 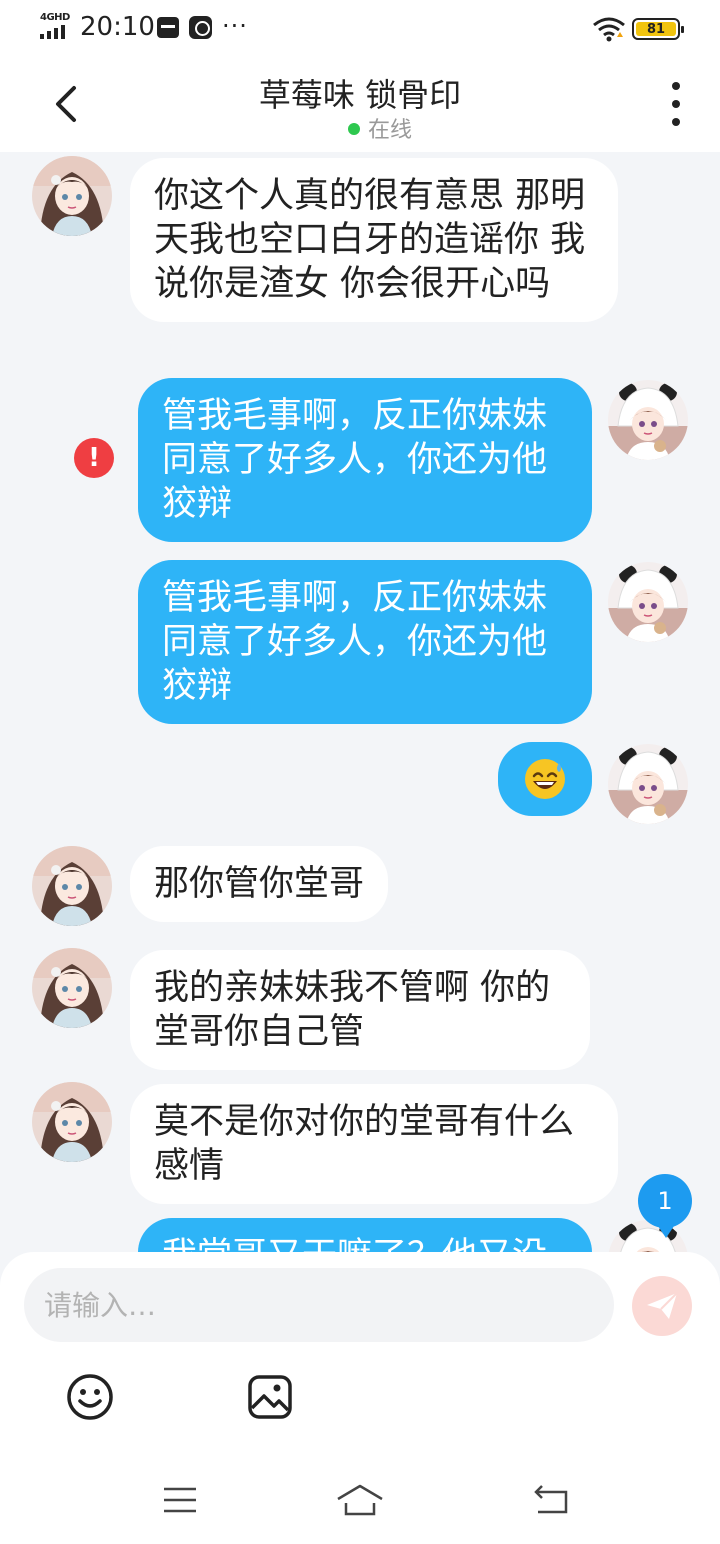 I want to click on menu-icon, so click(x=180, y=1500).